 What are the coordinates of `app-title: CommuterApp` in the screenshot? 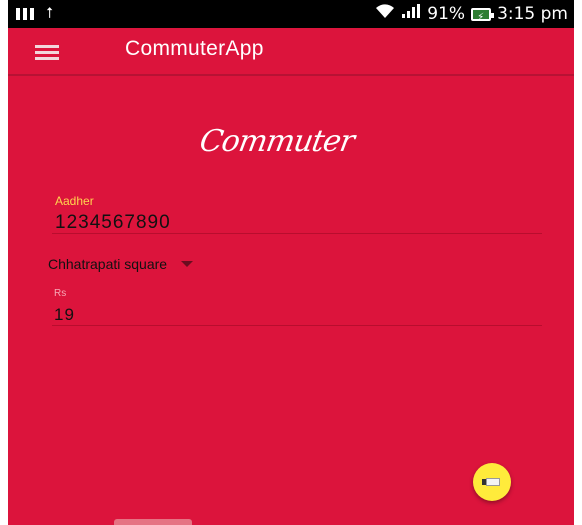 It's located at (194, 48).